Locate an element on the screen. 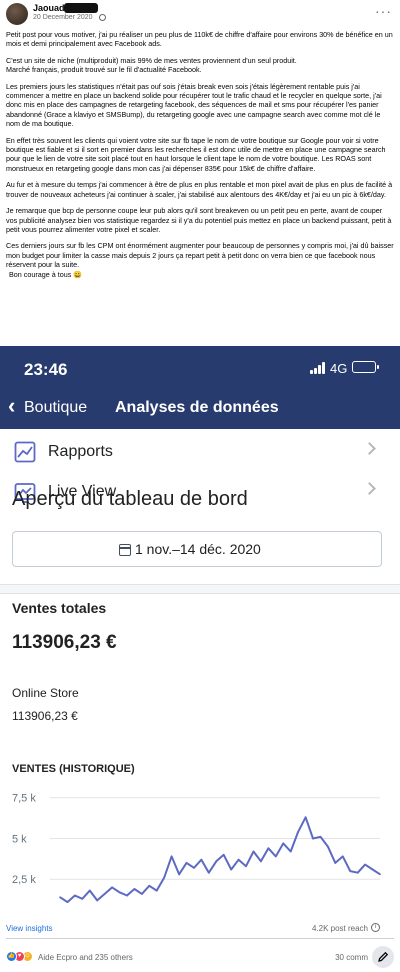  edit-button is located at coordinates (383, 957).